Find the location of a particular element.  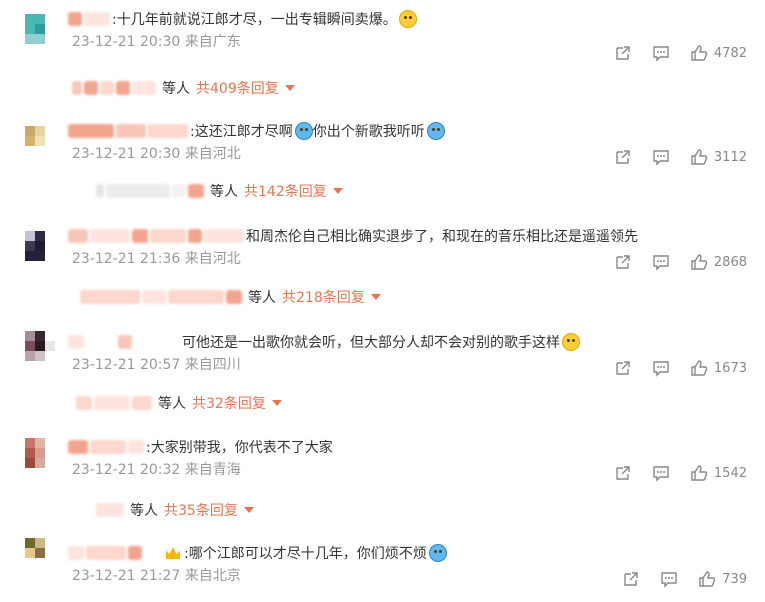

view-replies-link: 共35条回复 is located at coordinates (201, 510).